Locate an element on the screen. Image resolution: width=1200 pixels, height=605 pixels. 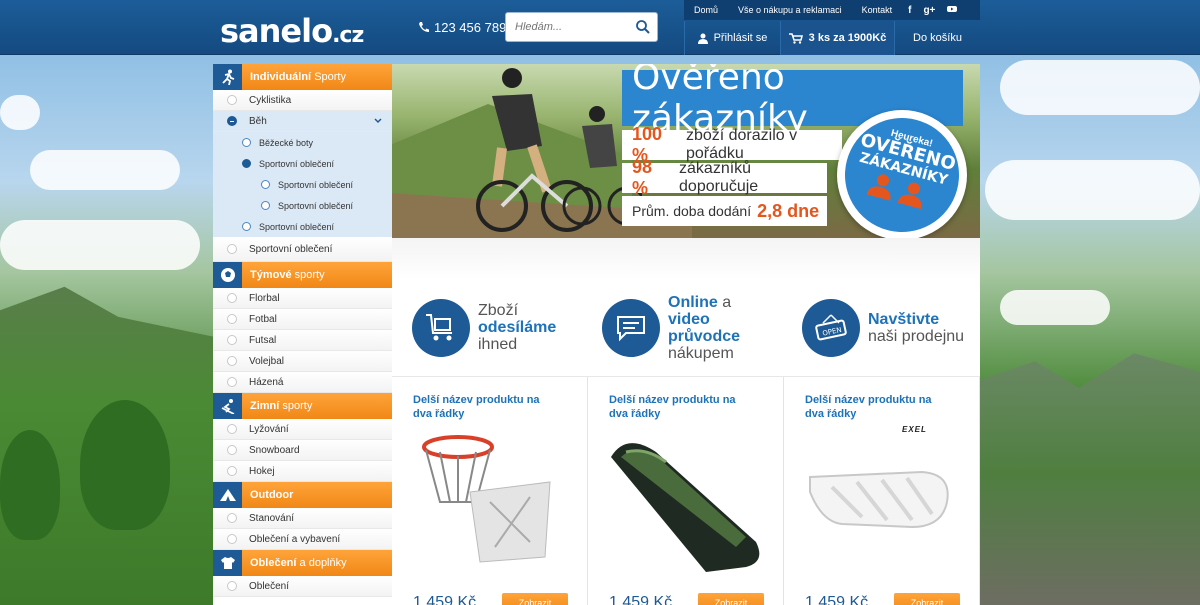
sidebar-item-label: Lyžování is located at coordinates (269, 429).